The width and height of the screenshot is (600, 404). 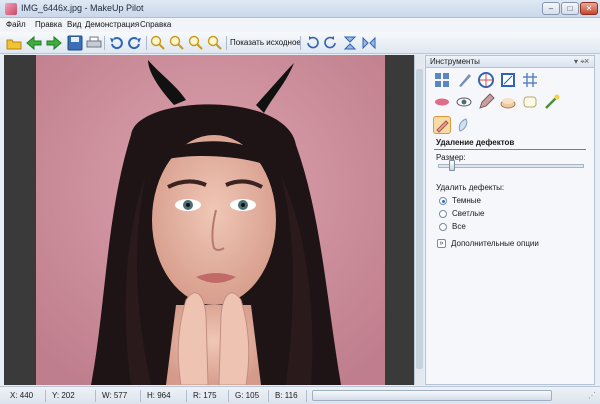 I want to click on size-slider-thumb, so click(x=452, y=165).